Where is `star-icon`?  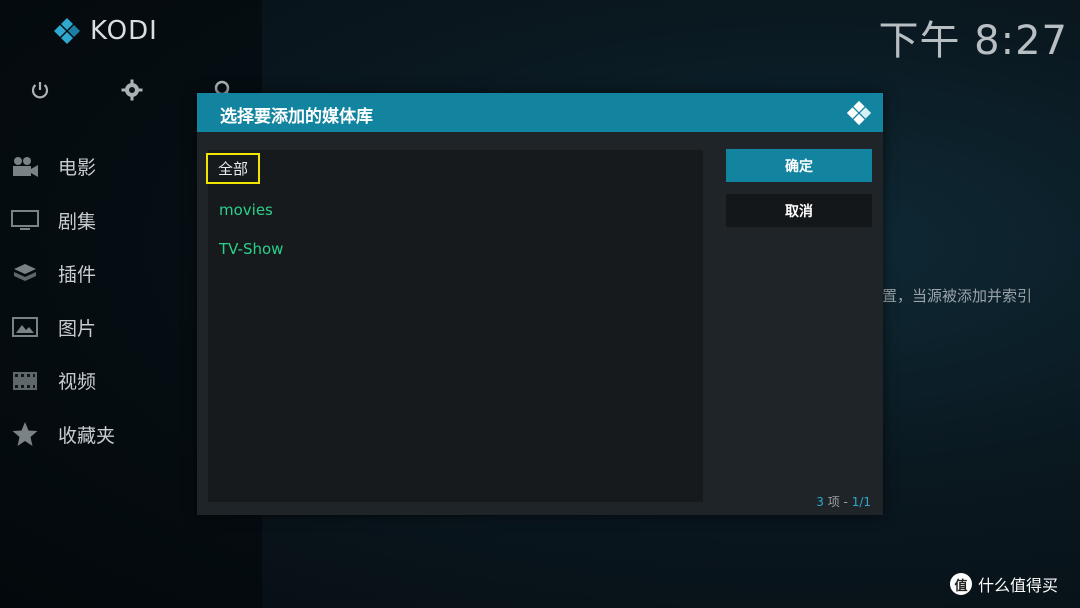
star-icon is located at coordinates (25, 434).